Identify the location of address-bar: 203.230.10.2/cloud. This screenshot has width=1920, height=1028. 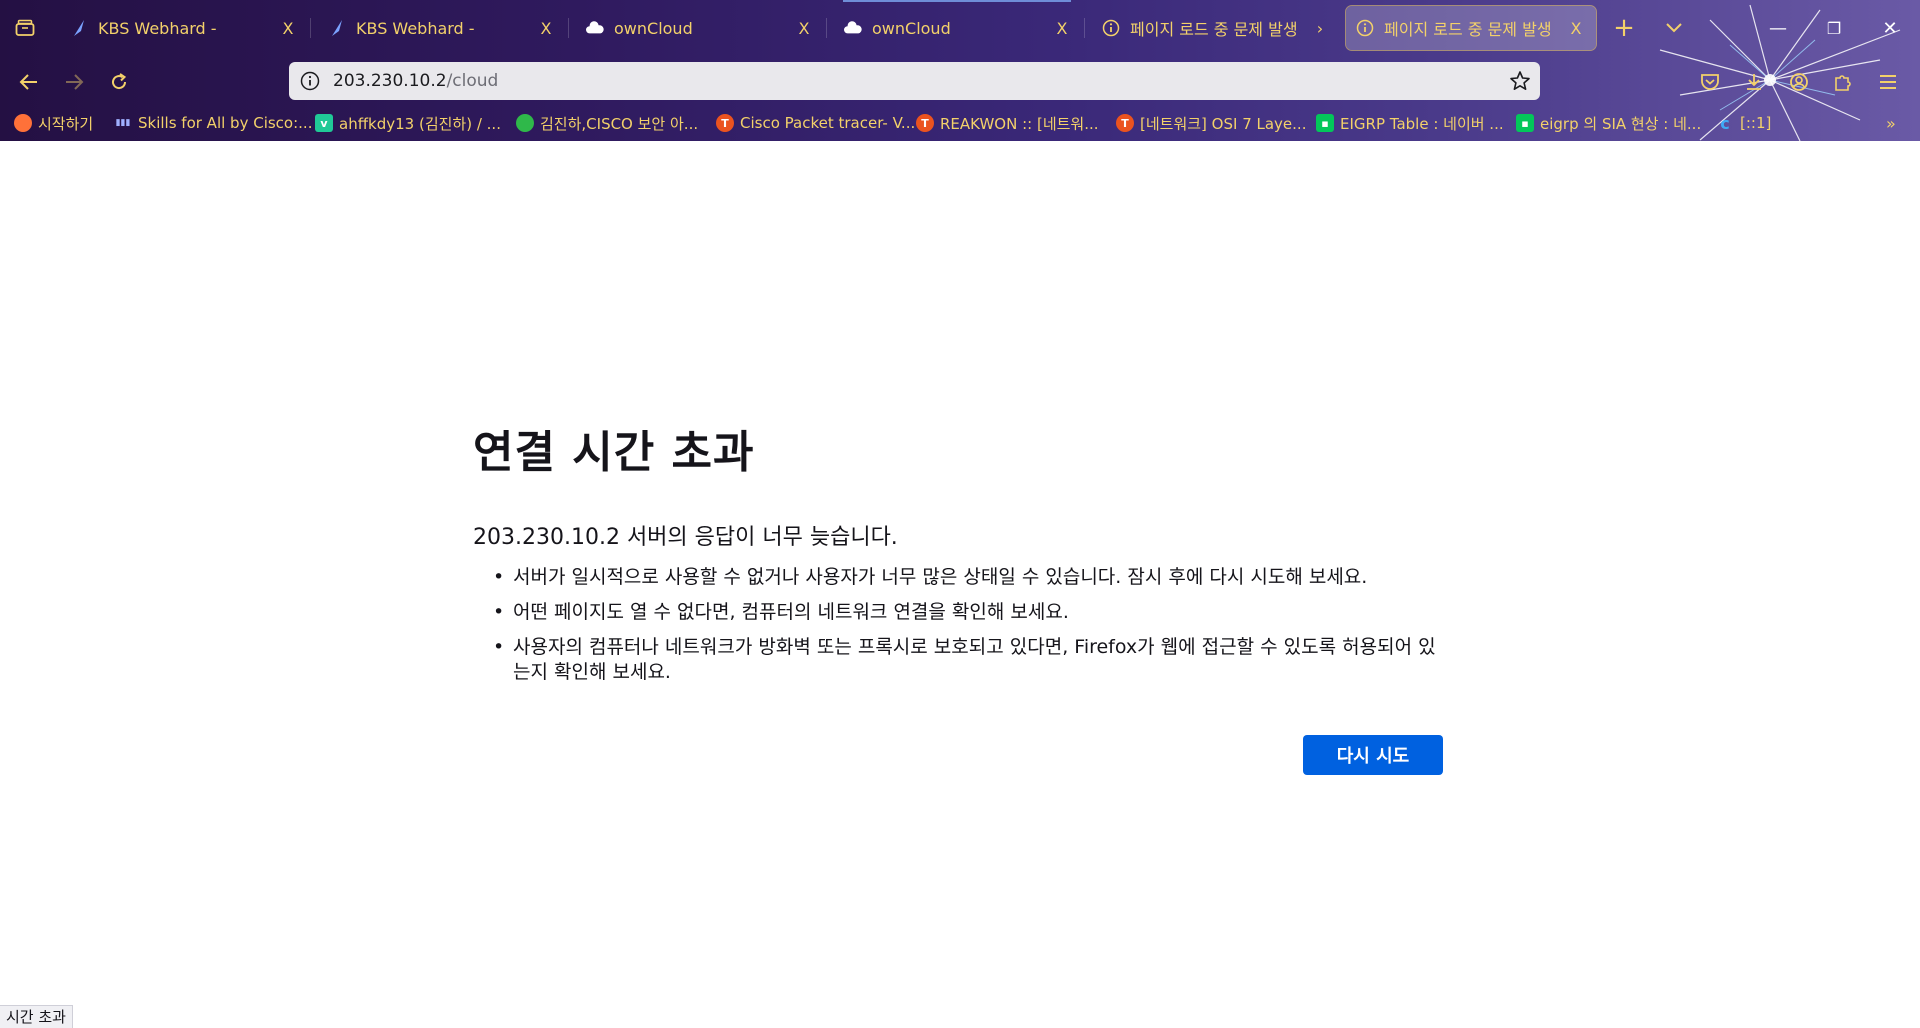
(914, 81).